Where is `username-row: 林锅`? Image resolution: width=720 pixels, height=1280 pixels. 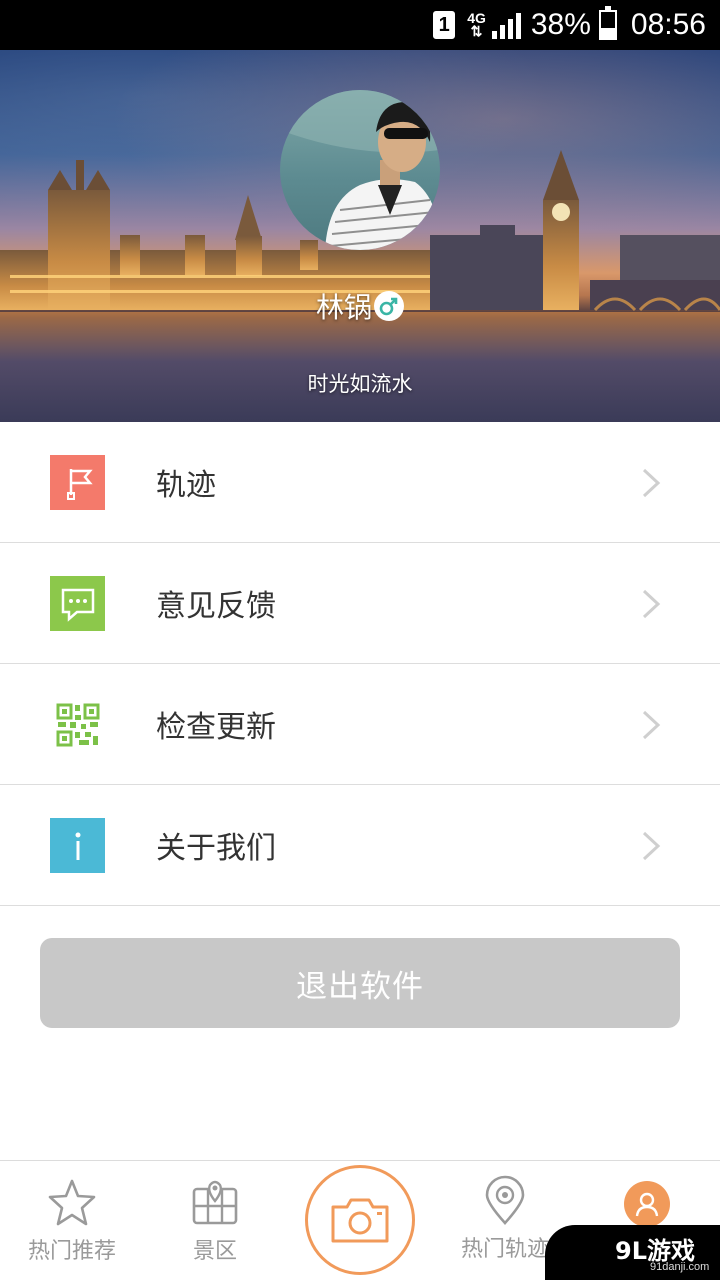
username-row: 林锅 is located at coordinates (360, 306).